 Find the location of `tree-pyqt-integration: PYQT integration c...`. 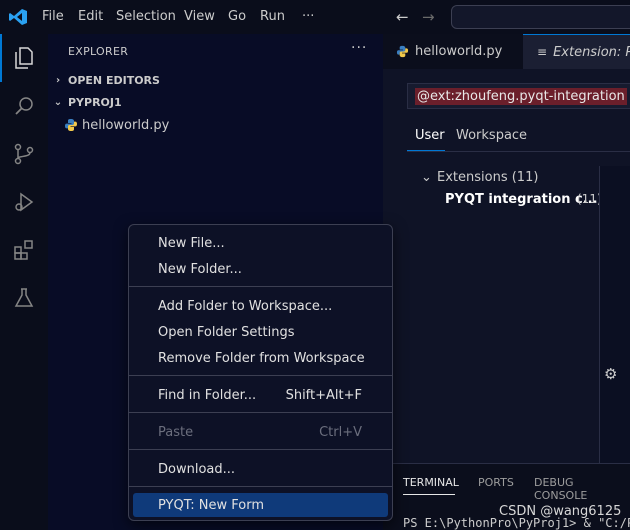

tree-pyqt-integration: PYQT integration c... is located at coordinates (521, 199).